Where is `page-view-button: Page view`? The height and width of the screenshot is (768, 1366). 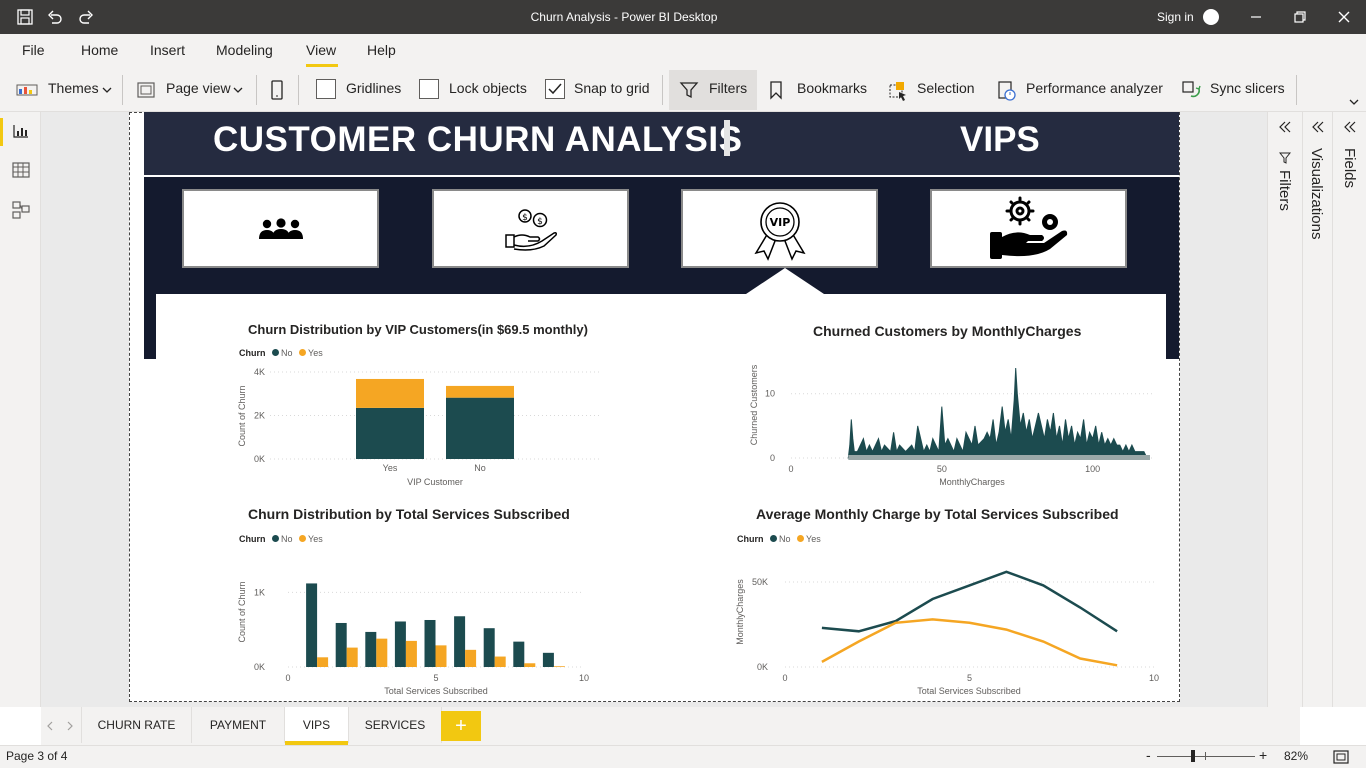 page-view-button: Page view is located at coordinates (198, 88).